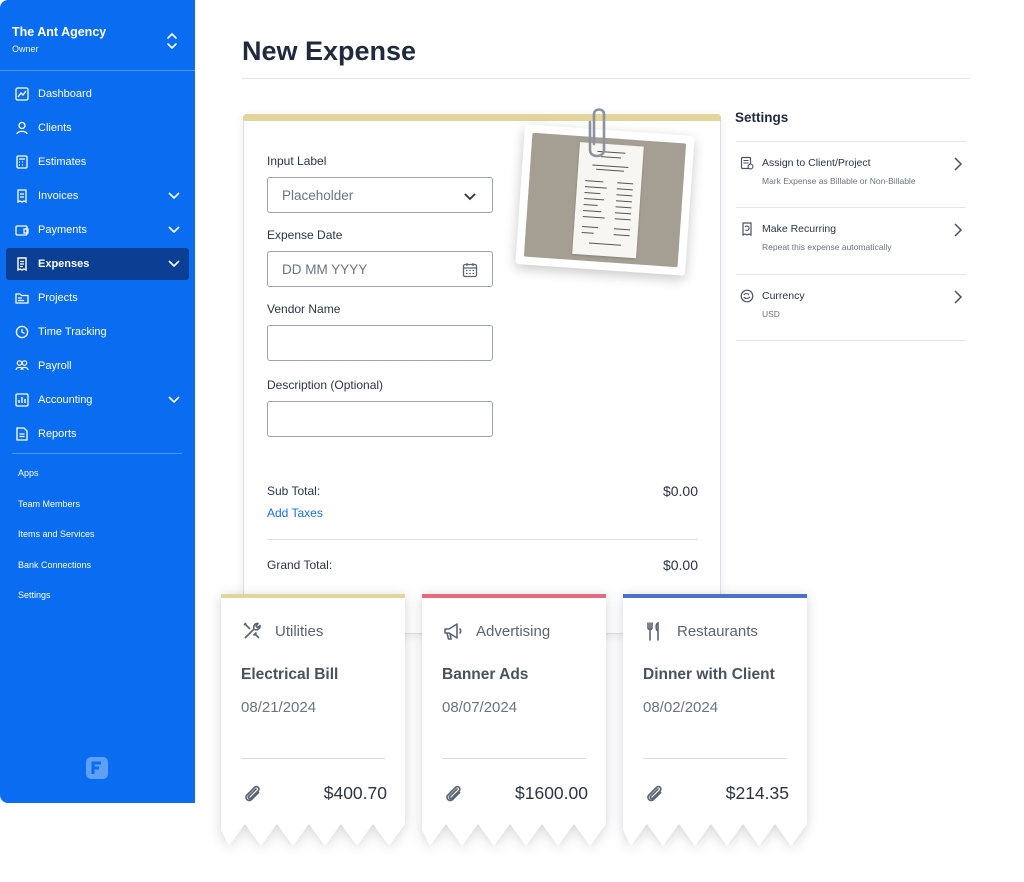 This screenshot has height=882, width=1024. I want to click on grand-total-value: $0.00, so click(680, 565).